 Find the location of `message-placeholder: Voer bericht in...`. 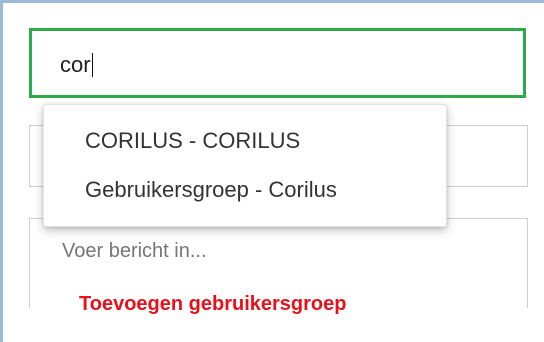

message-placeholder: Voer bericht in... is located at coordinates (134, 251).